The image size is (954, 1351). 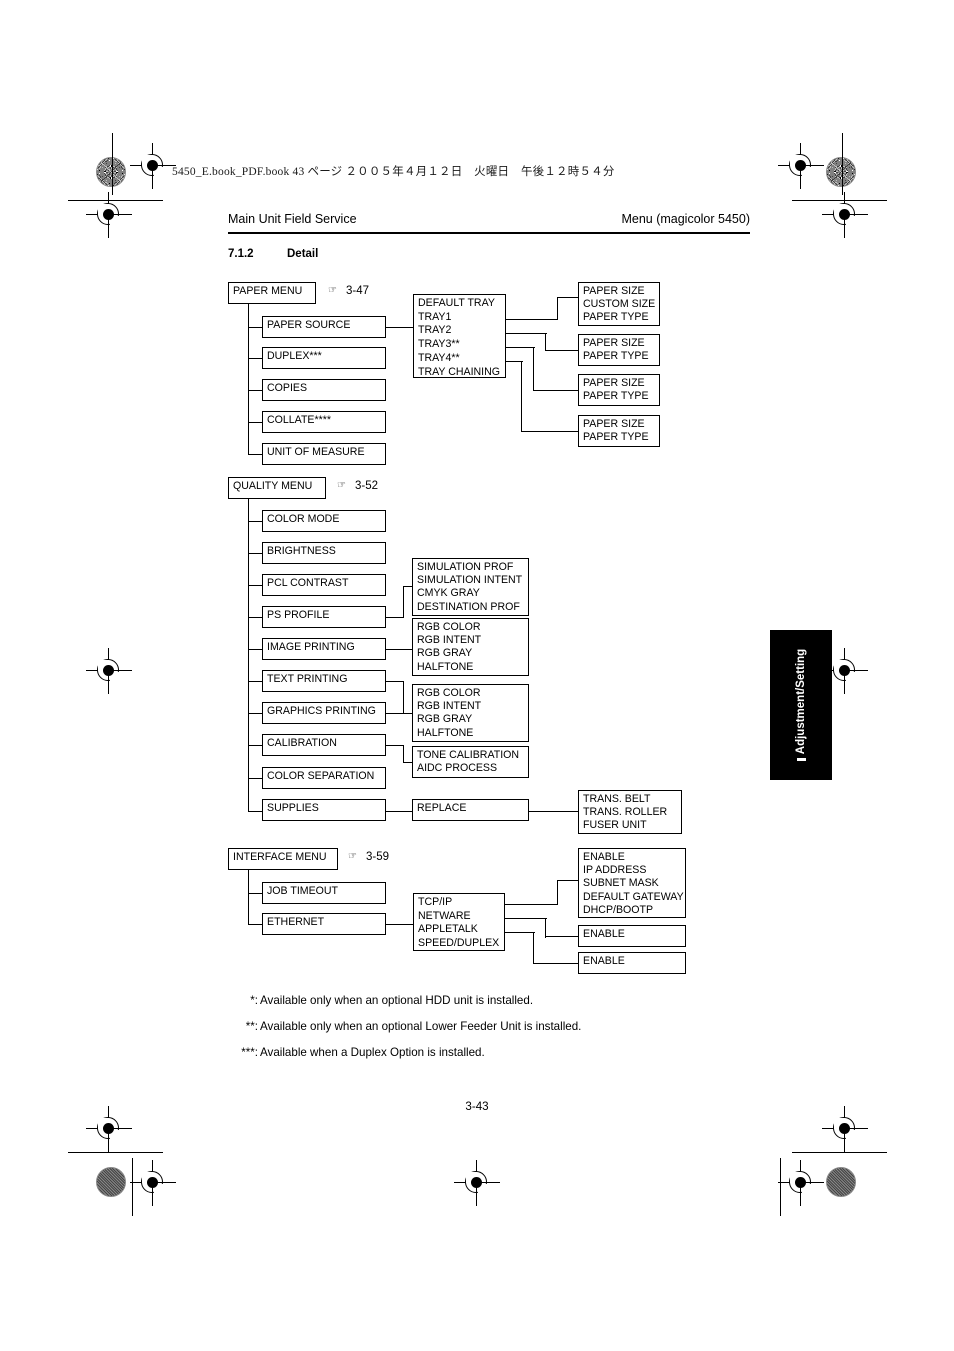 I want to click on node-tray3-detail: PAPER SIZE PAPER TYPE, so click(x=619, y=390).